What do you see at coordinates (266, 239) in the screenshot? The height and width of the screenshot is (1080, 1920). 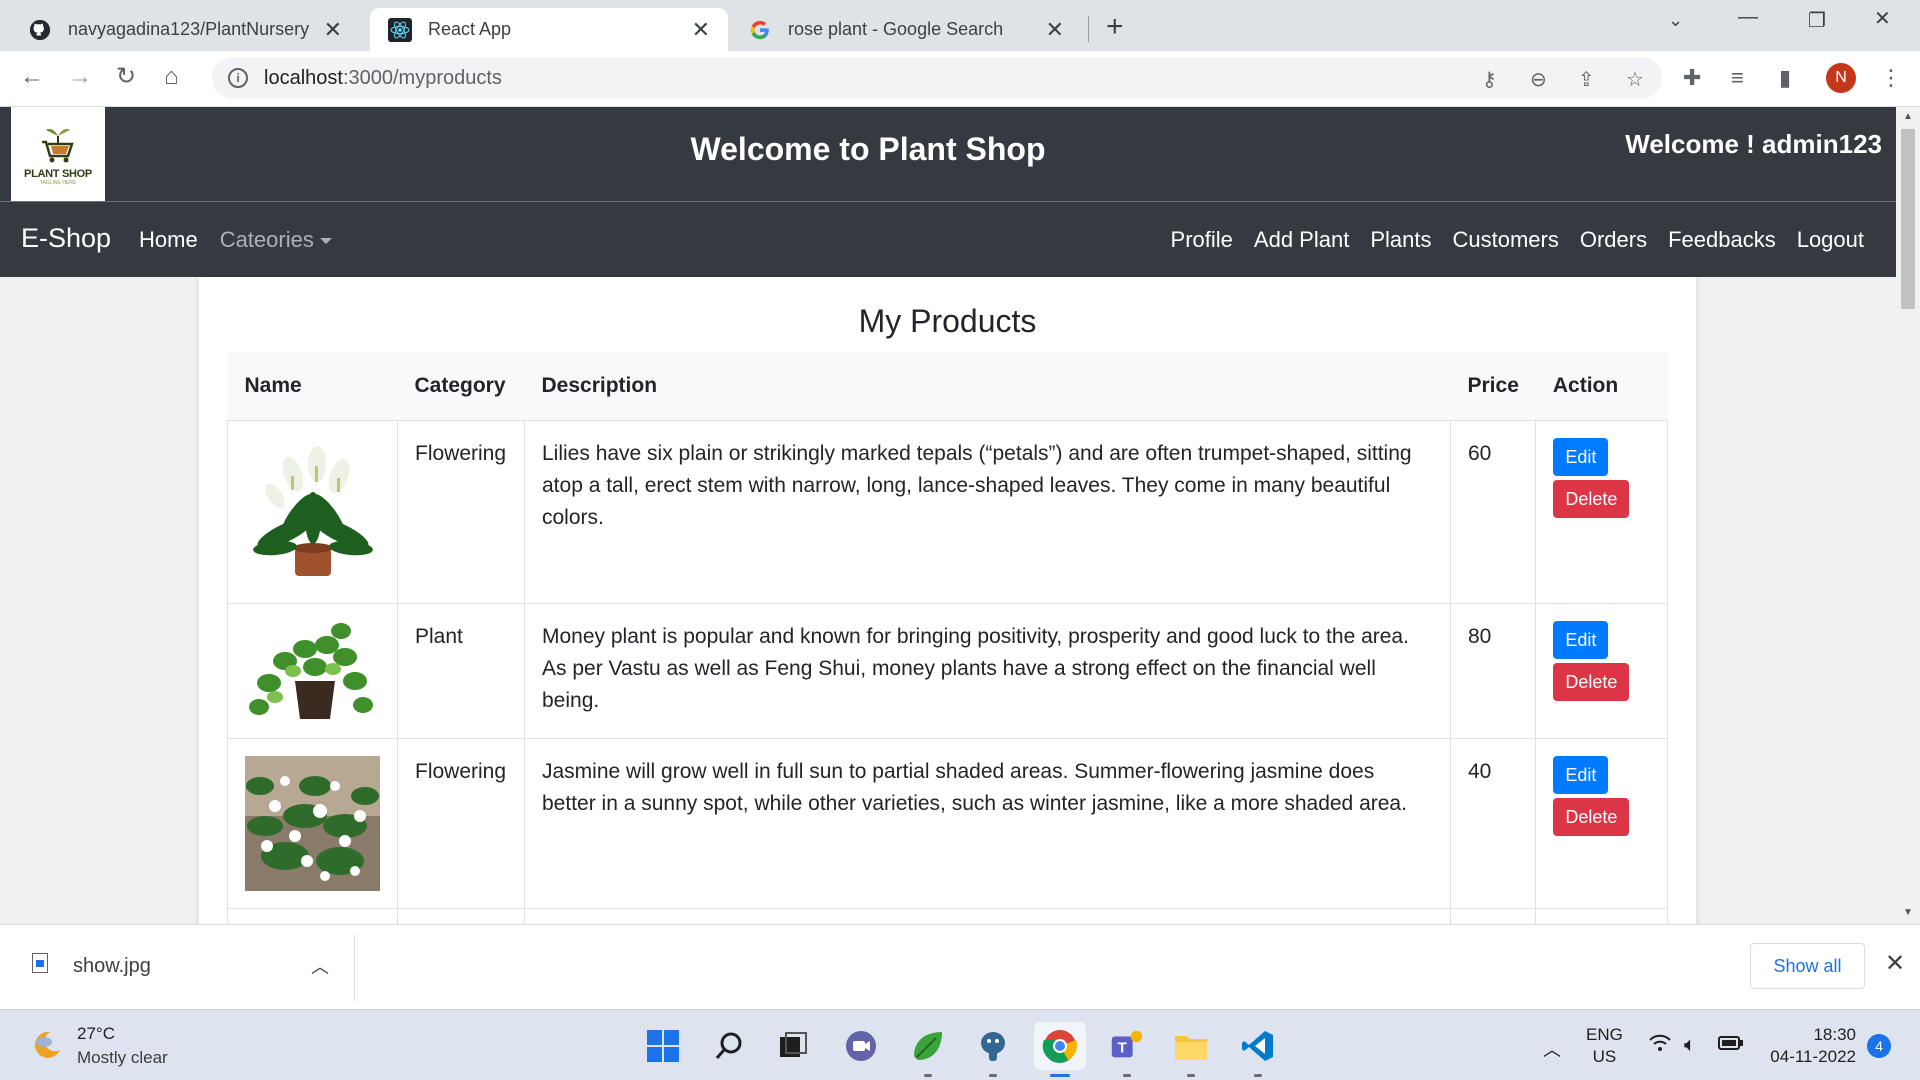 I see `nav-categories-label: Cateories` at bounding box center [266, 239].